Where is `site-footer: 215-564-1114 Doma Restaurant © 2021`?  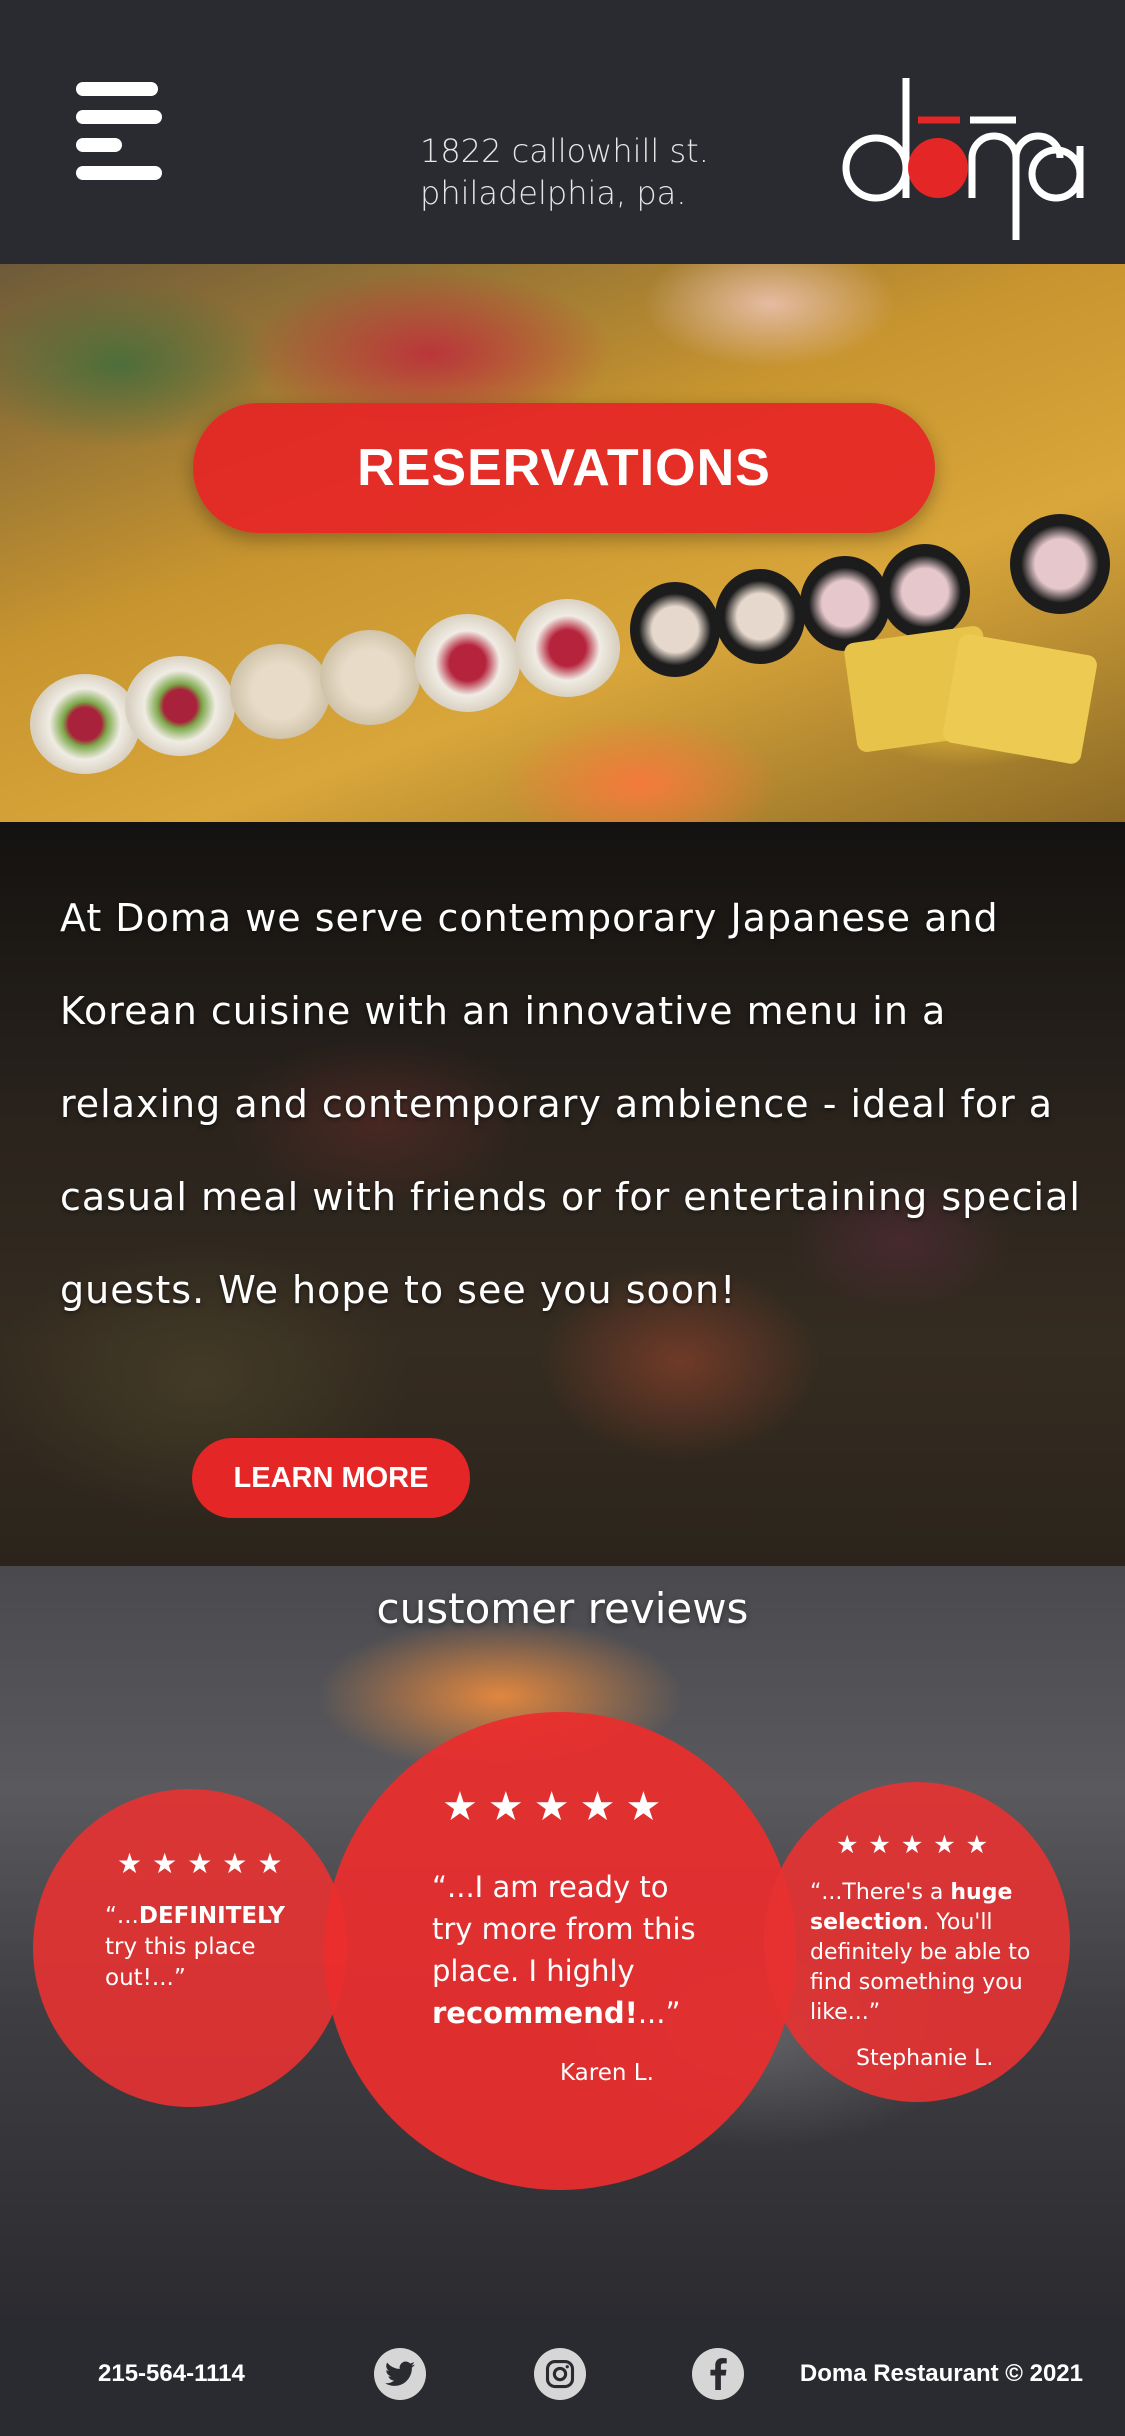 site-footer: 215-564-1114 Doma Restaurant © 2021 is located at coordinates (562, 2375).